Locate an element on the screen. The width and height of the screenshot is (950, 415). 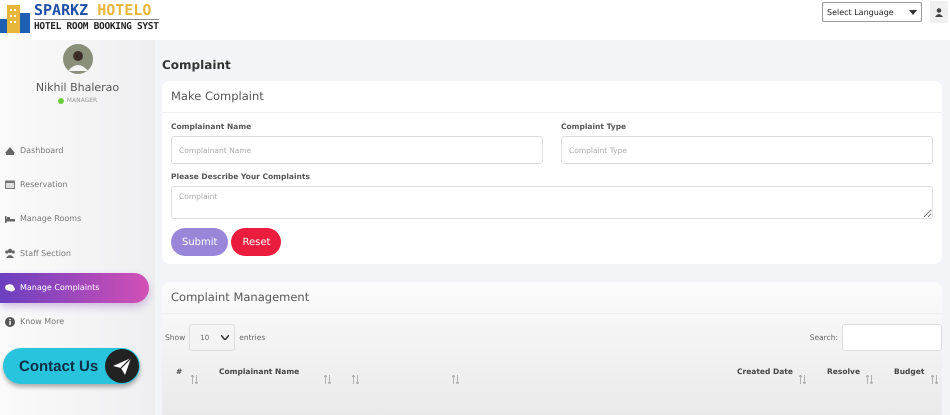
avatar is located at coordinates (77, 59).